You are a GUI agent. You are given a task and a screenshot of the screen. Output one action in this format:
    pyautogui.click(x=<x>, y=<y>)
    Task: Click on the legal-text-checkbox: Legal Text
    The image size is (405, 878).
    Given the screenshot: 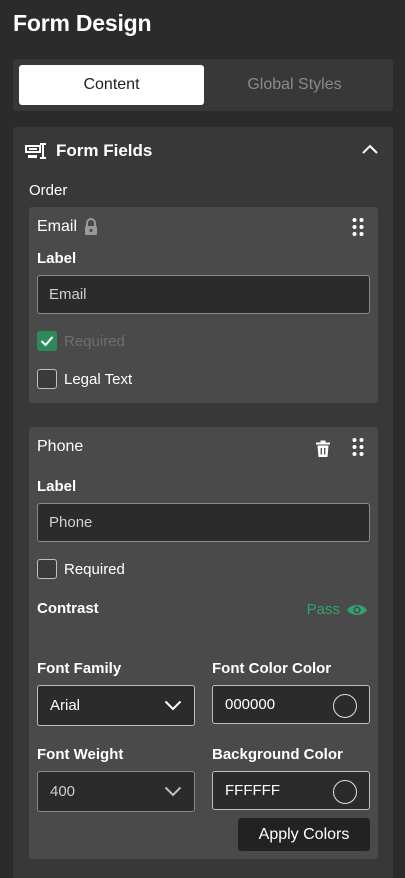 What is the action you would take?
    pyautogui.click(x=84, y=379)
    